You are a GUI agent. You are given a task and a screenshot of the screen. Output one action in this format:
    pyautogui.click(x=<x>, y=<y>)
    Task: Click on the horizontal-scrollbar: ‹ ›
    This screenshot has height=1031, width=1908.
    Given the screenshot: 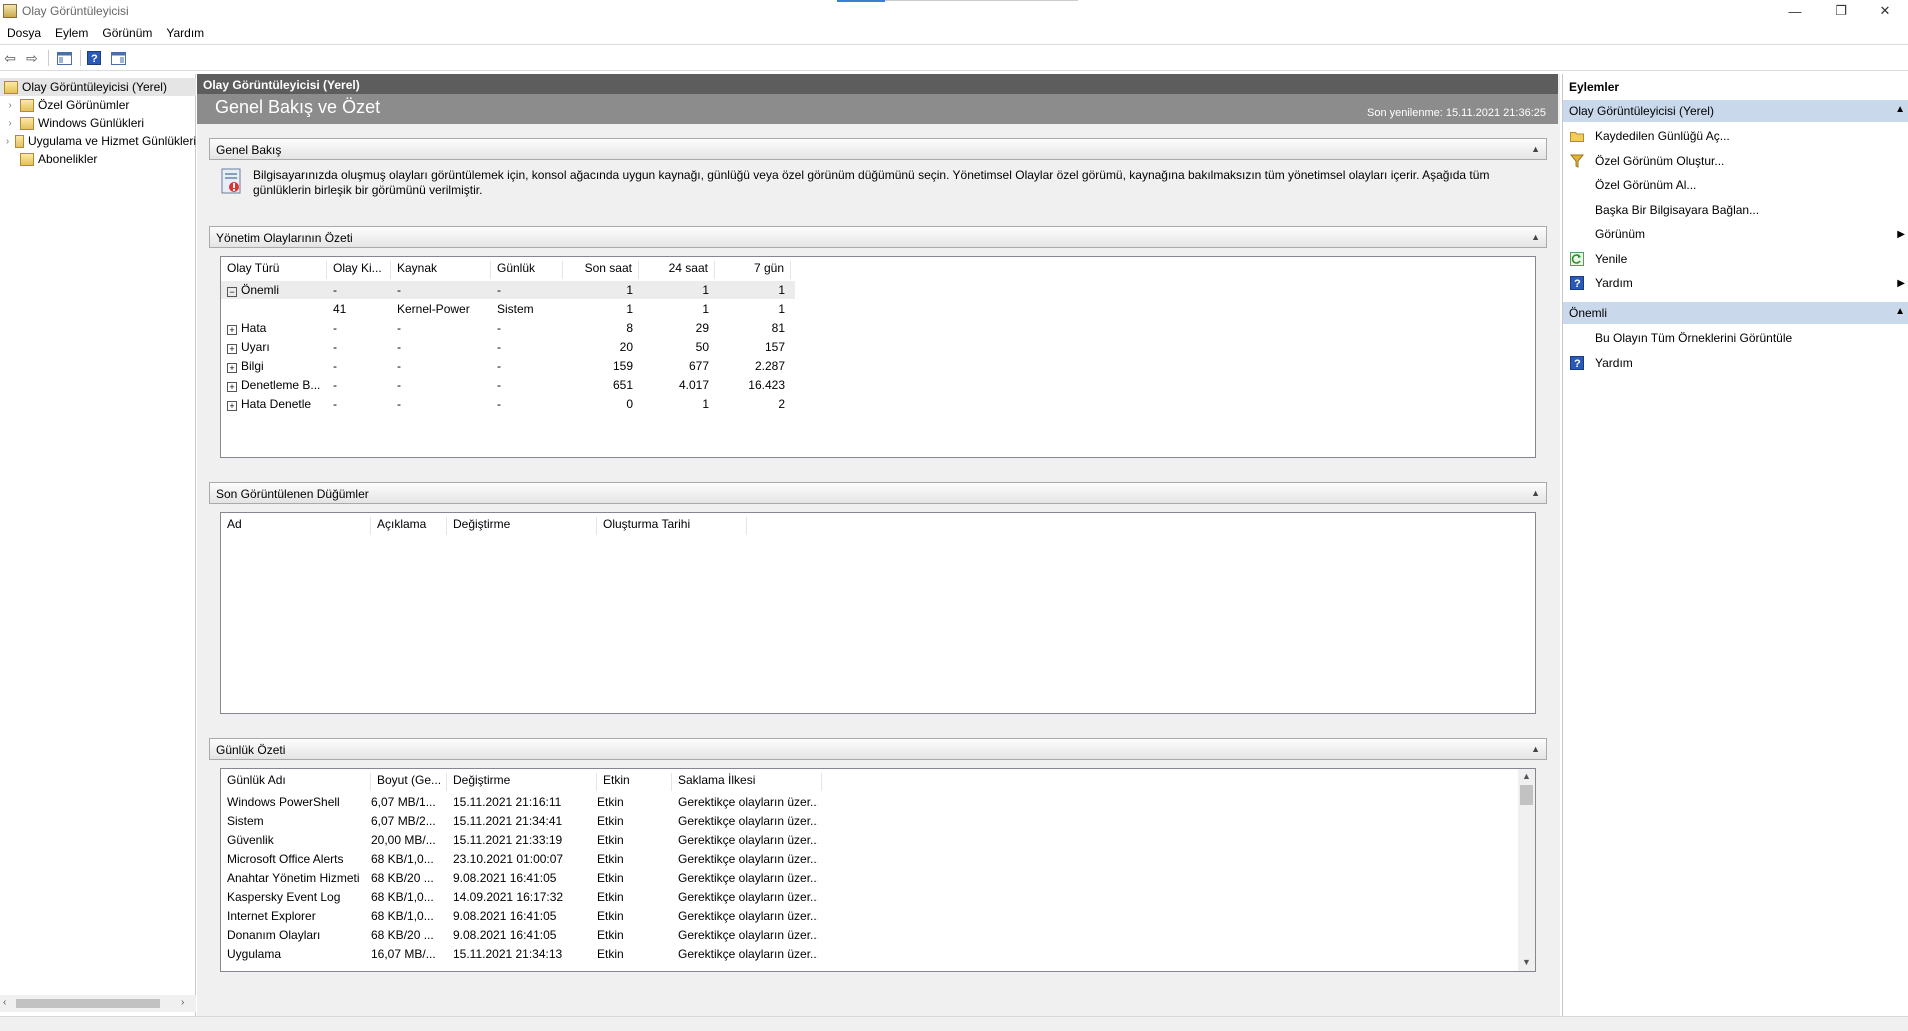 What is the action you would take?
    pyautogui.click(x=98, y=1003)
    